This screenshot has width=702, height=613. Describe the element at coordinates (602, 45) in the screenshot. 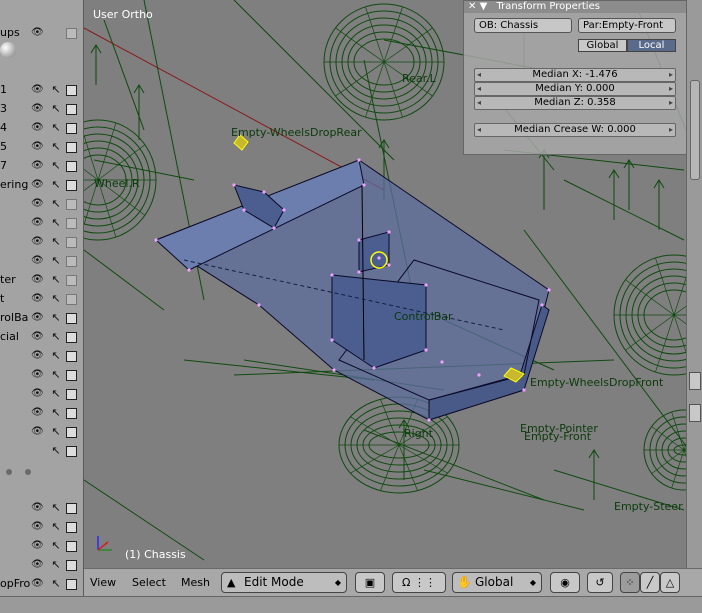

I see `global-toggle: Global` at that location.